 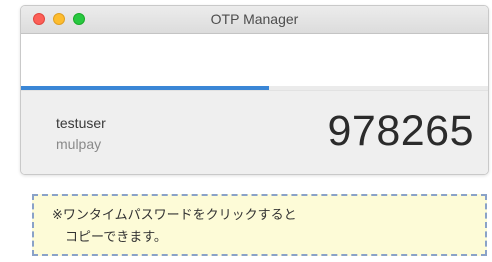 What do you see at coordinates (81, 123) in the screenshot?
I see `account-username: testuser` at bounding box center [81, 123].